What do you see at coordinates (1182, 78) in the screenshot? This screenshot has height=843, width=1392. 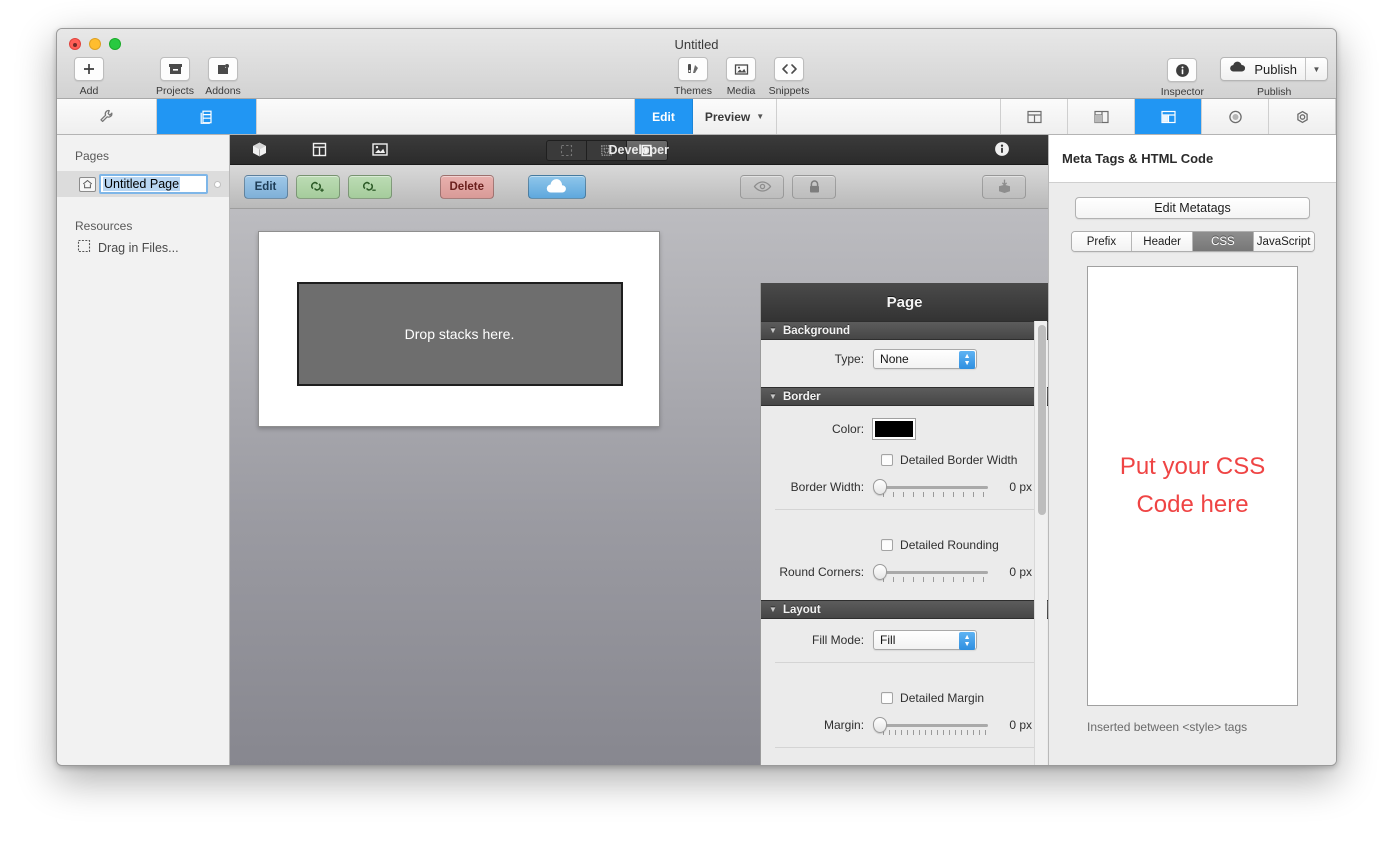 I see `toolbar-button-inspector: Inspector` at bounding box center [1182, 78].